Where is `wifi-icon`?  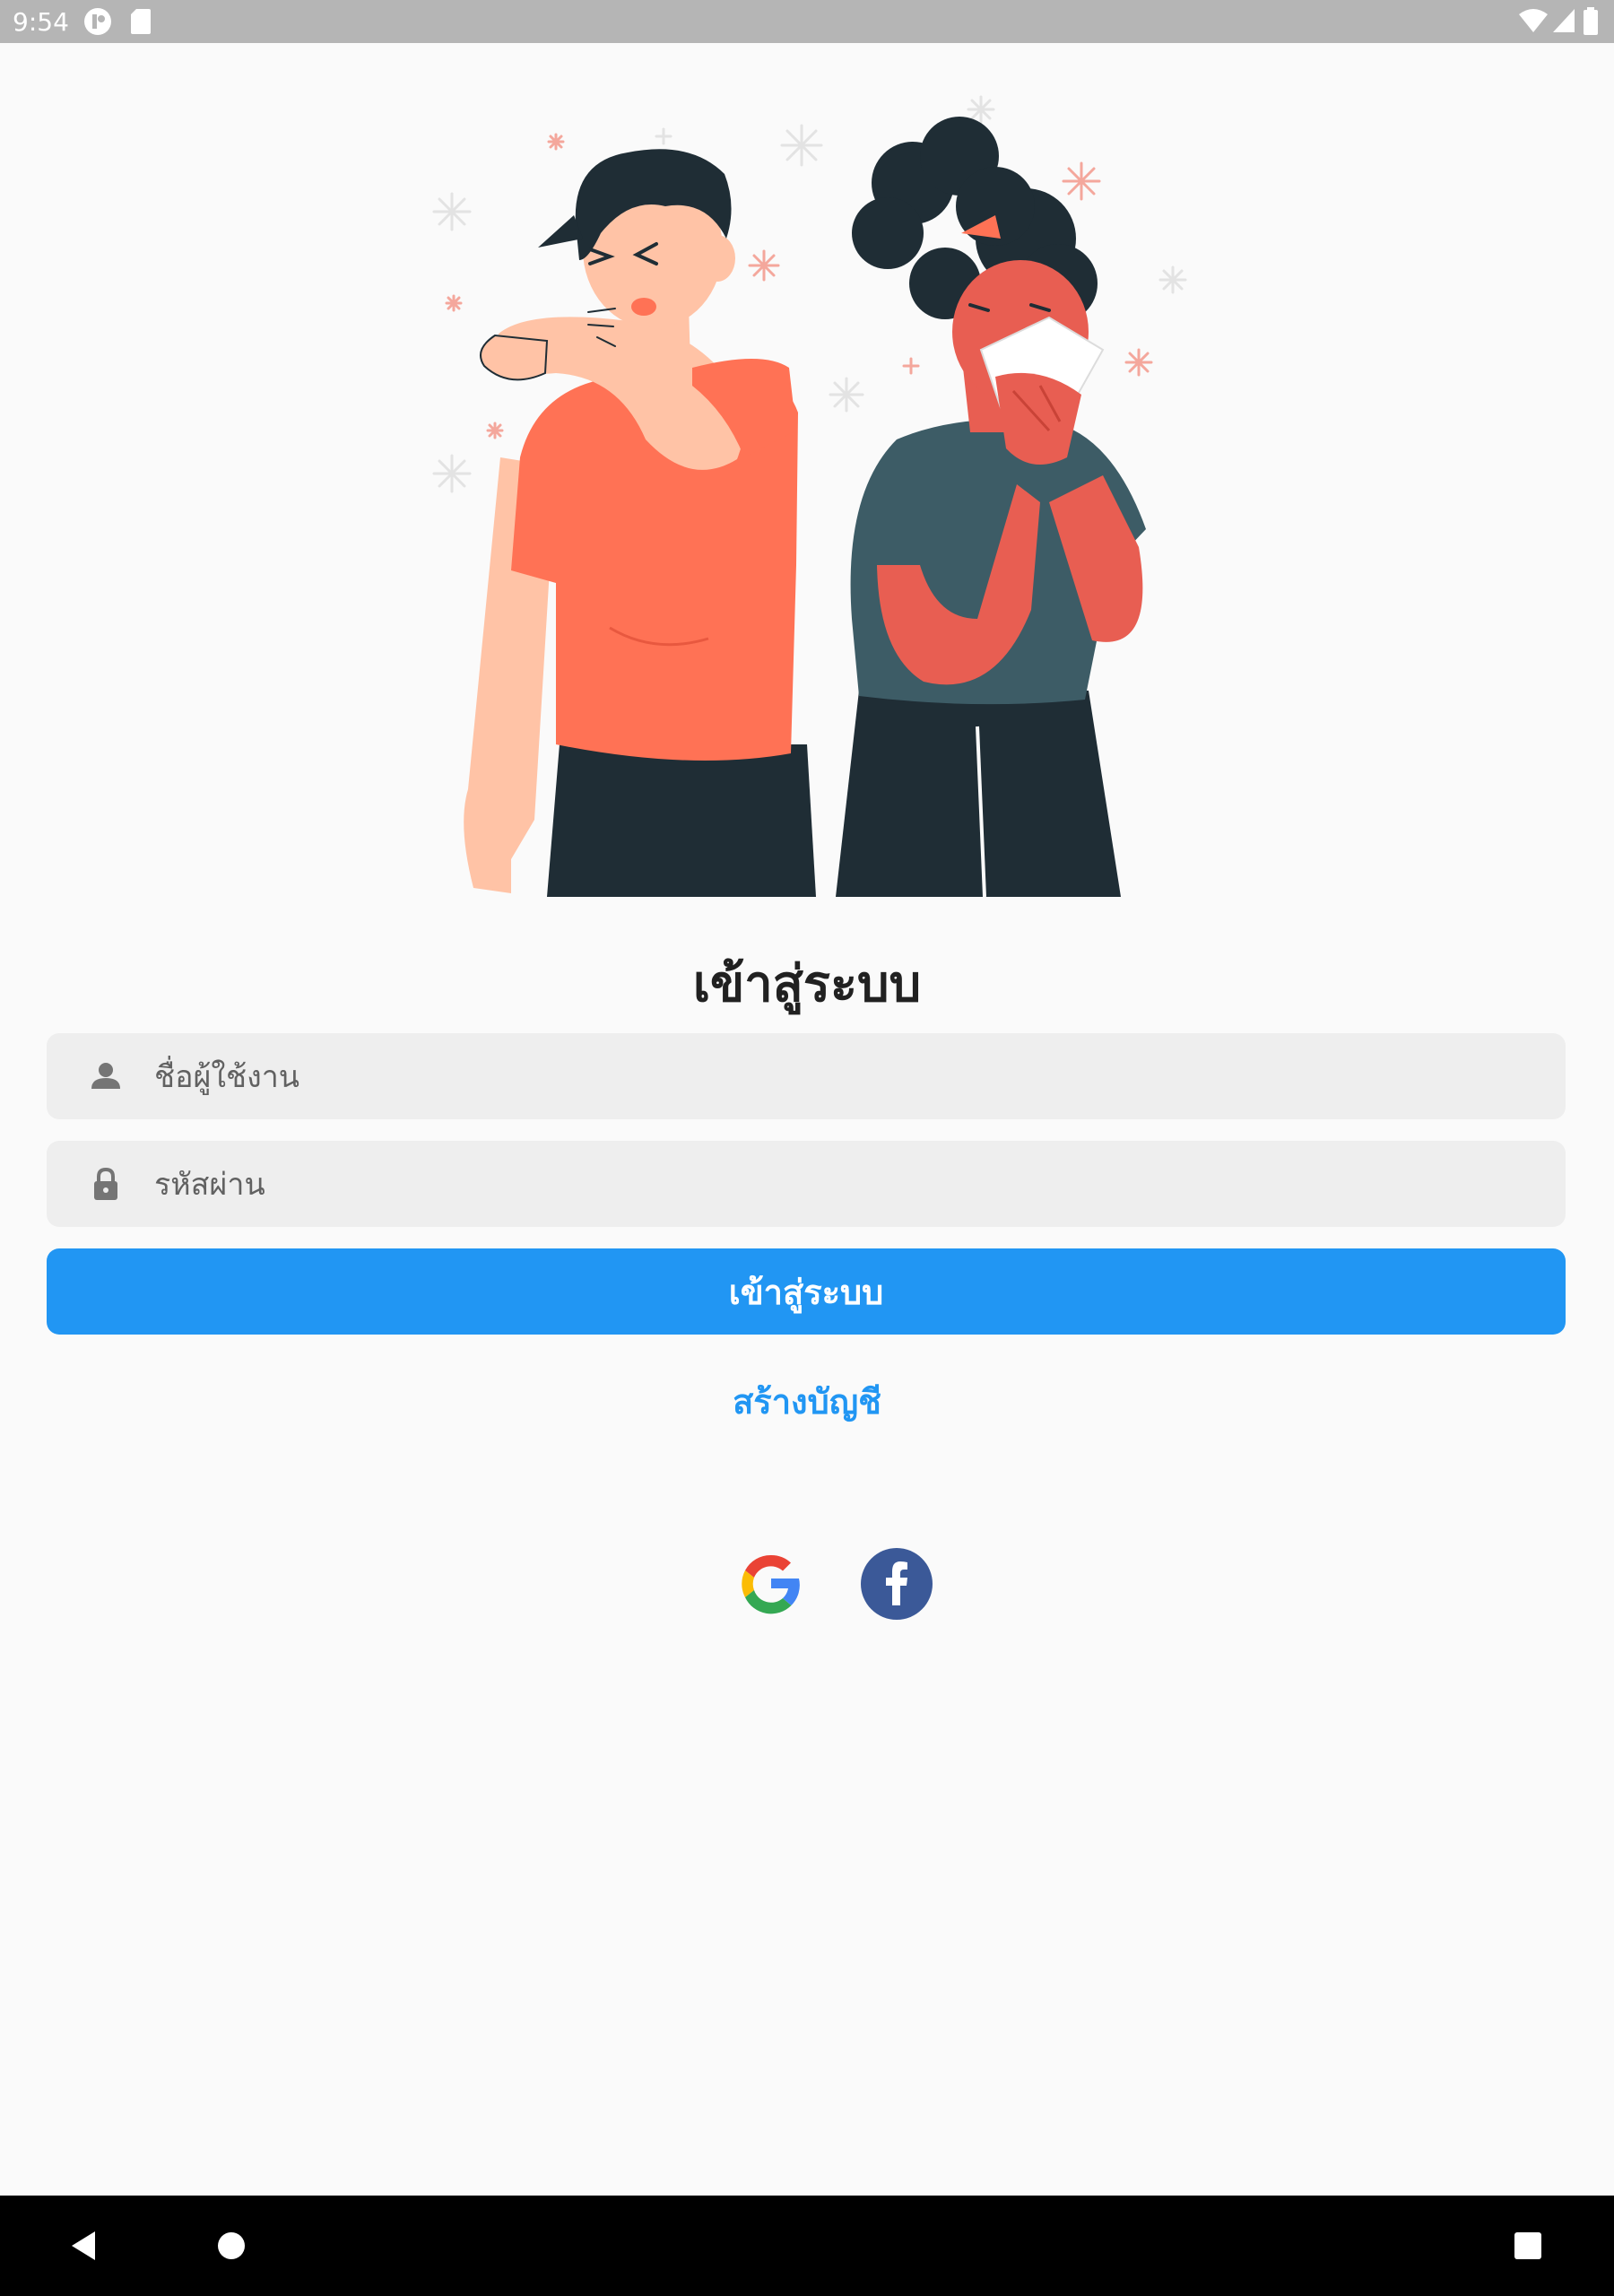 wifi-icon is located at coordinates (1533, 20).